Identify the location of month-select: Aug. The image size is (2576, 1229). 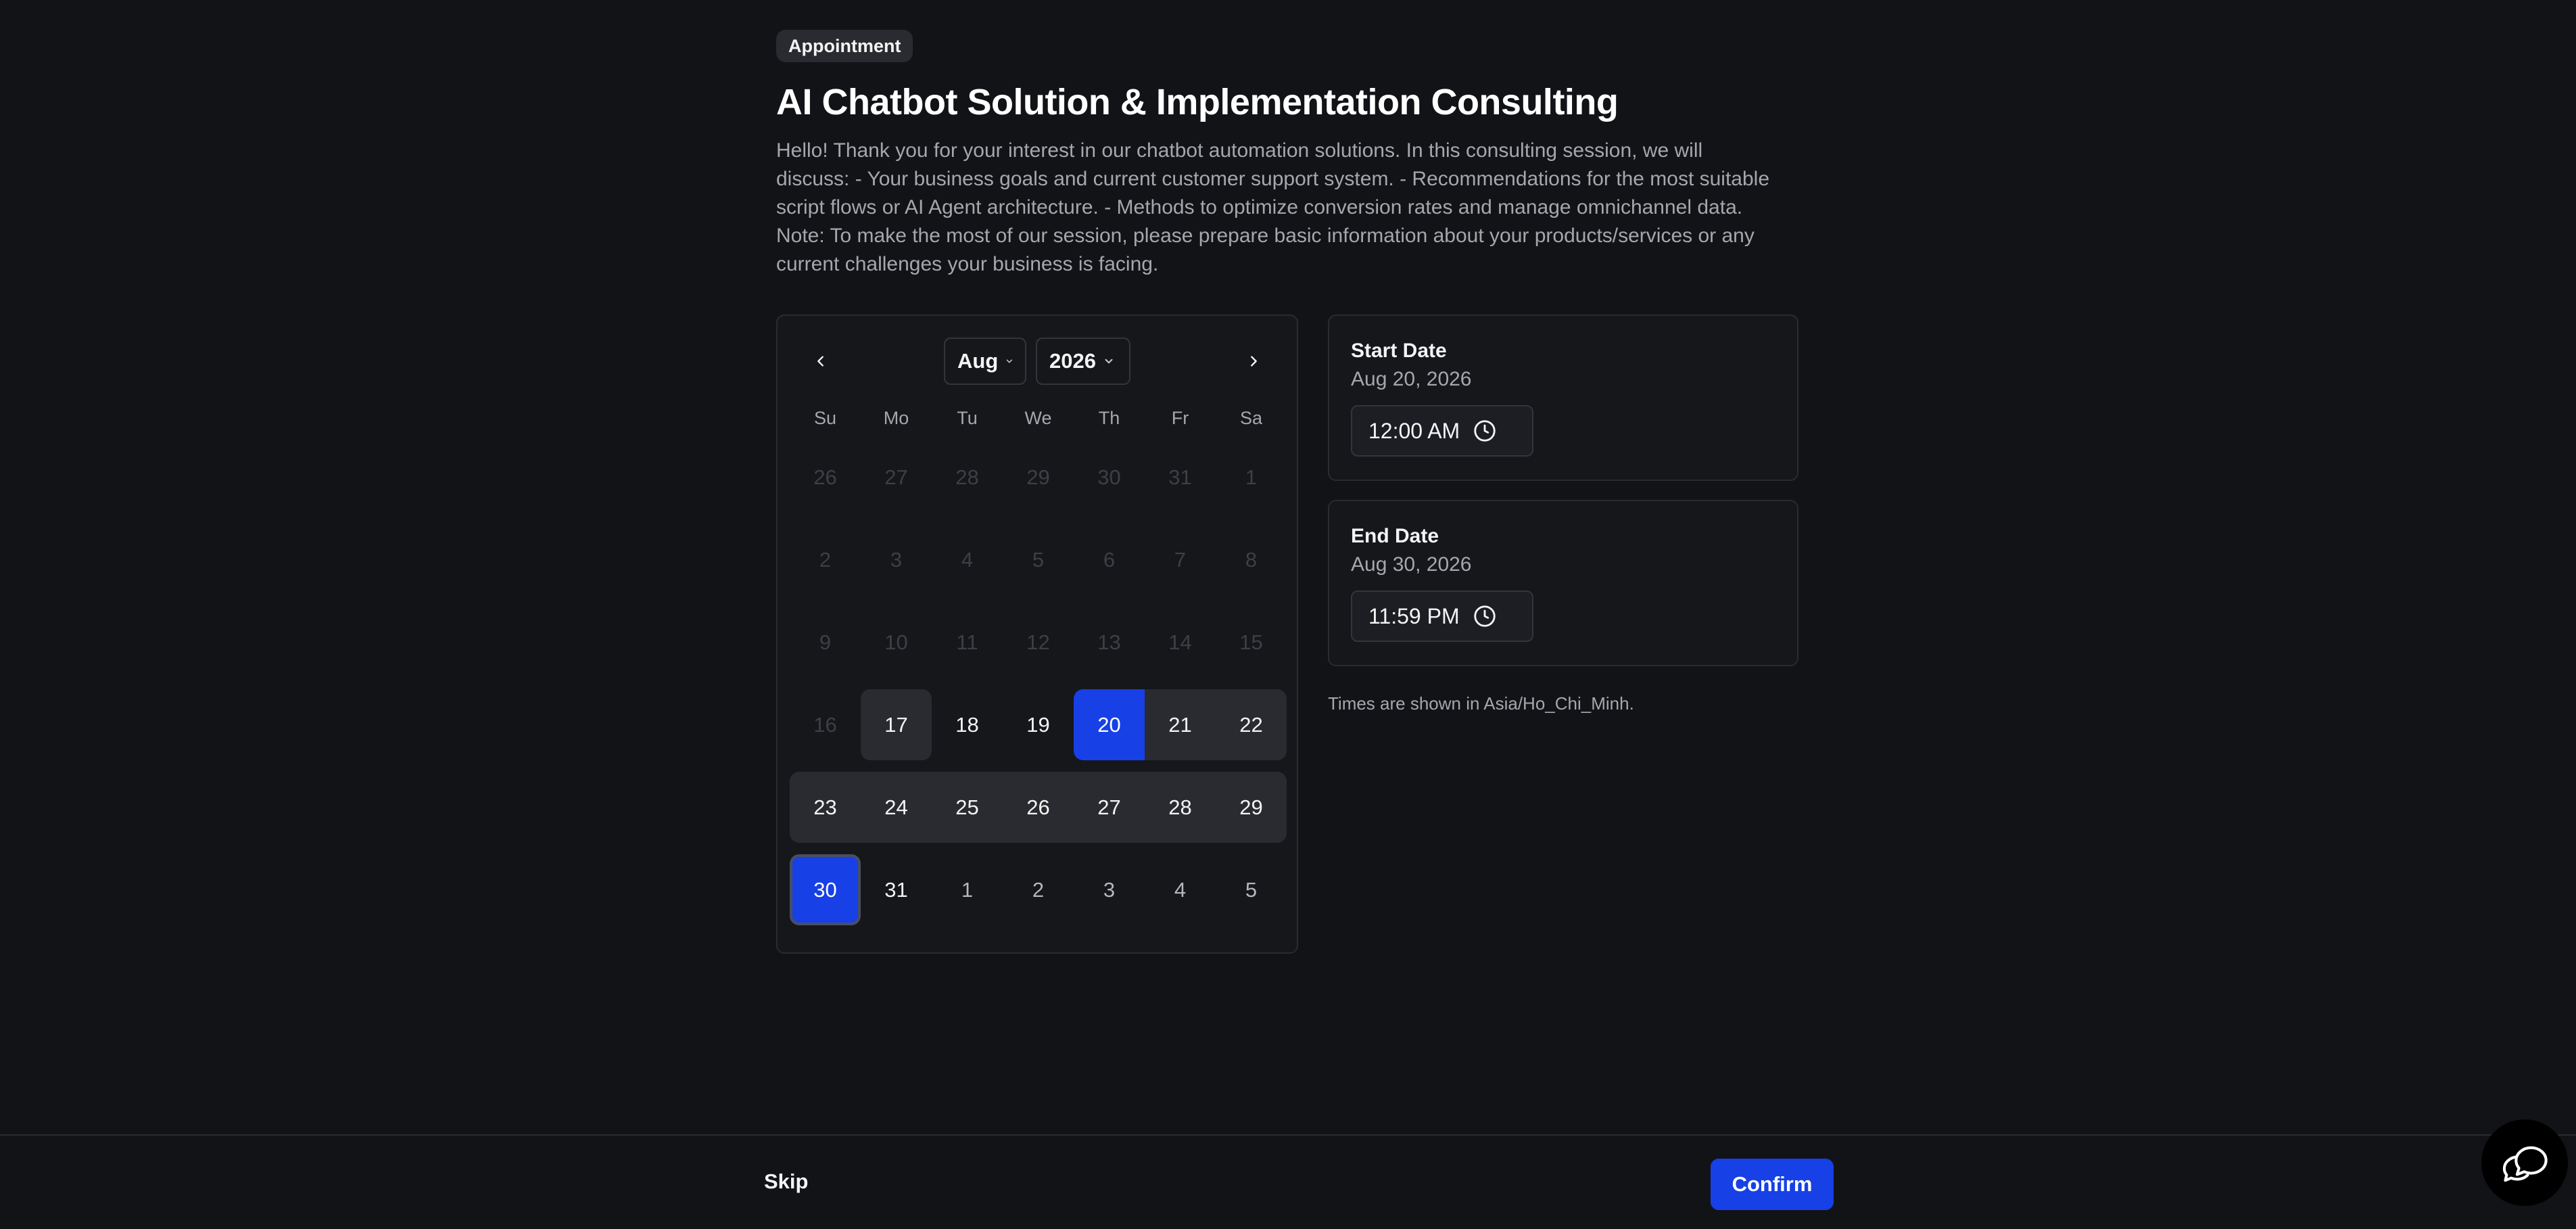
(985, 361).